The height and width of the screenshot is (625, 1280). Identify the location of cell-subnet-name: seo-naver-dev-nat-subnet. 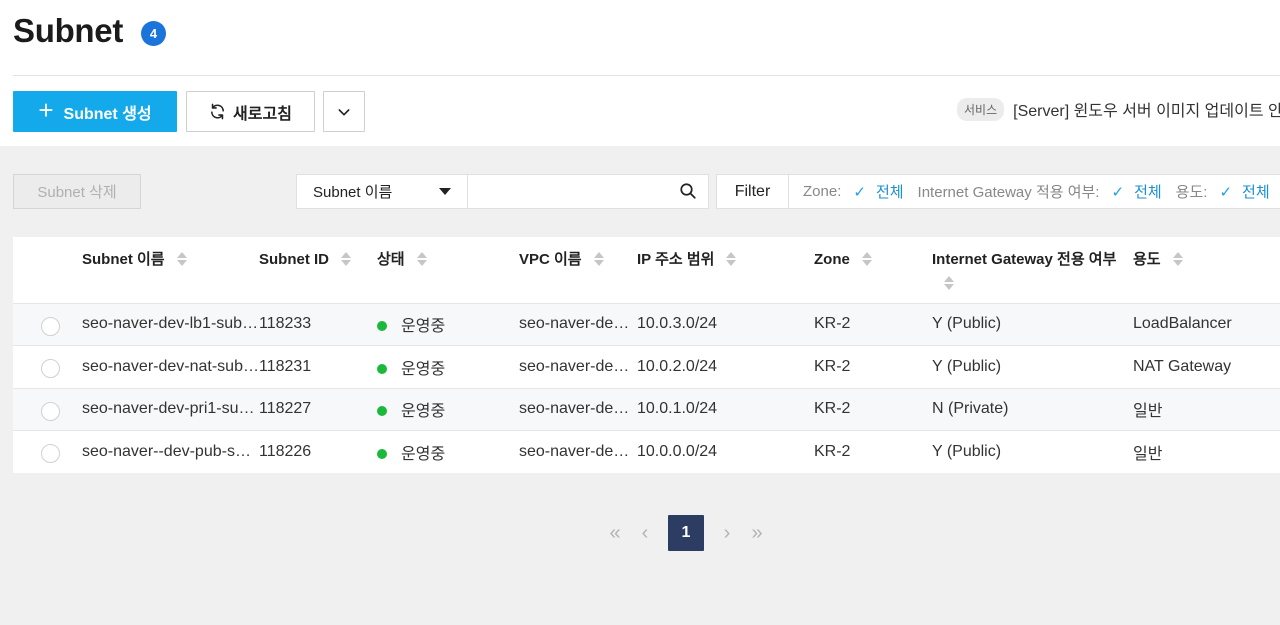
(170, 367).